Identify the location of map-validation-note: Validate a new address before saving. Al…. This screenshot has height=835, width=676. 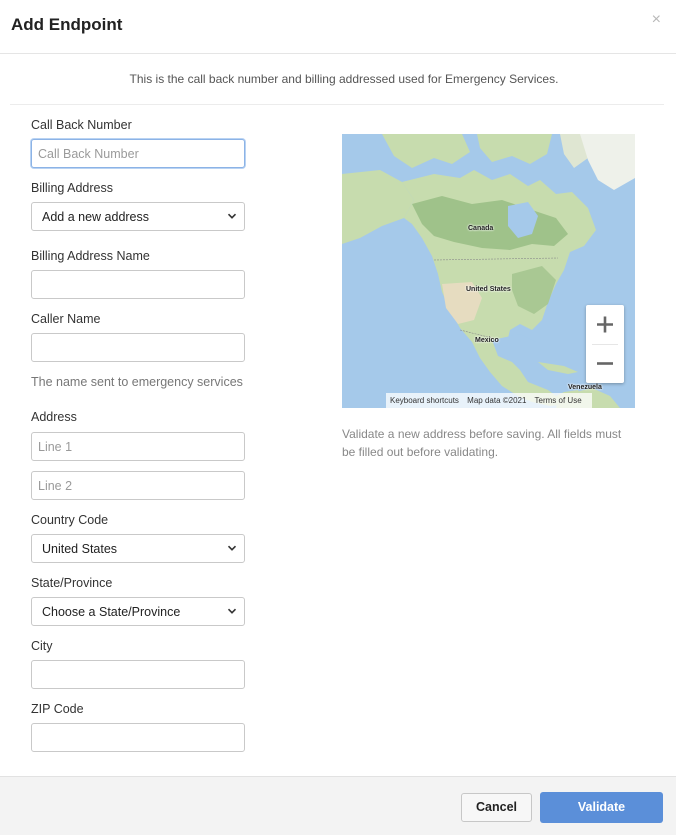
(482, 443).